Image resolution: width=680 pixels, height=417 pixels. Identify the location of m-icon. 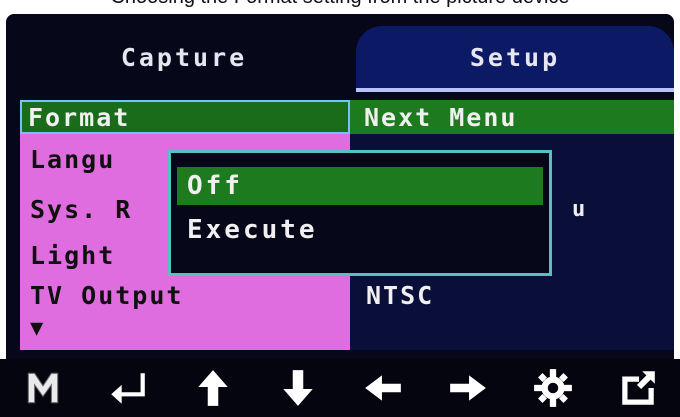
(43, 388).